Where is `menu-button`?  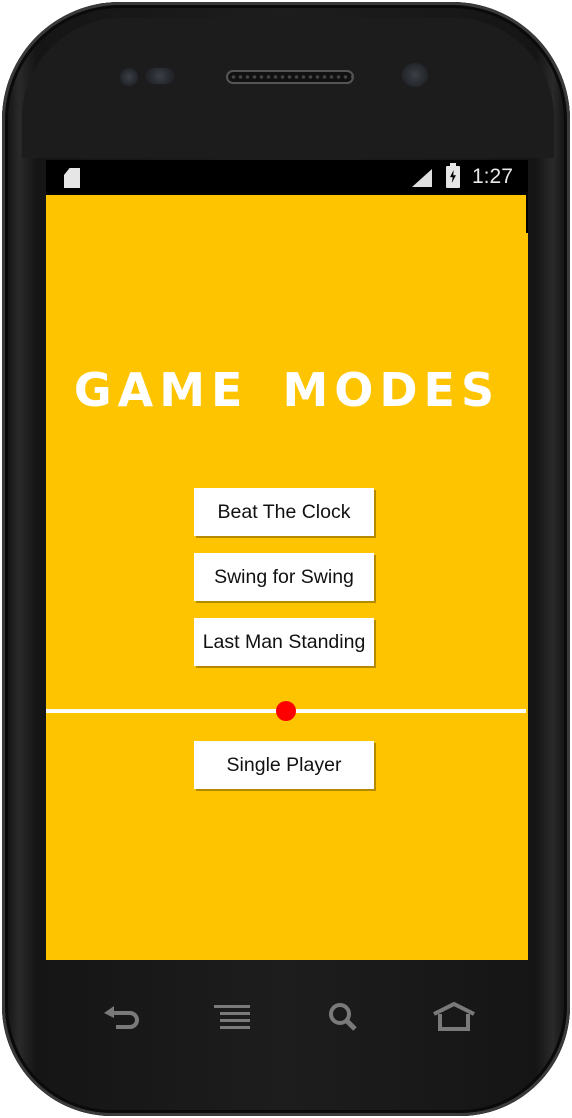
menu-button is located at coordinates (232, 1017).